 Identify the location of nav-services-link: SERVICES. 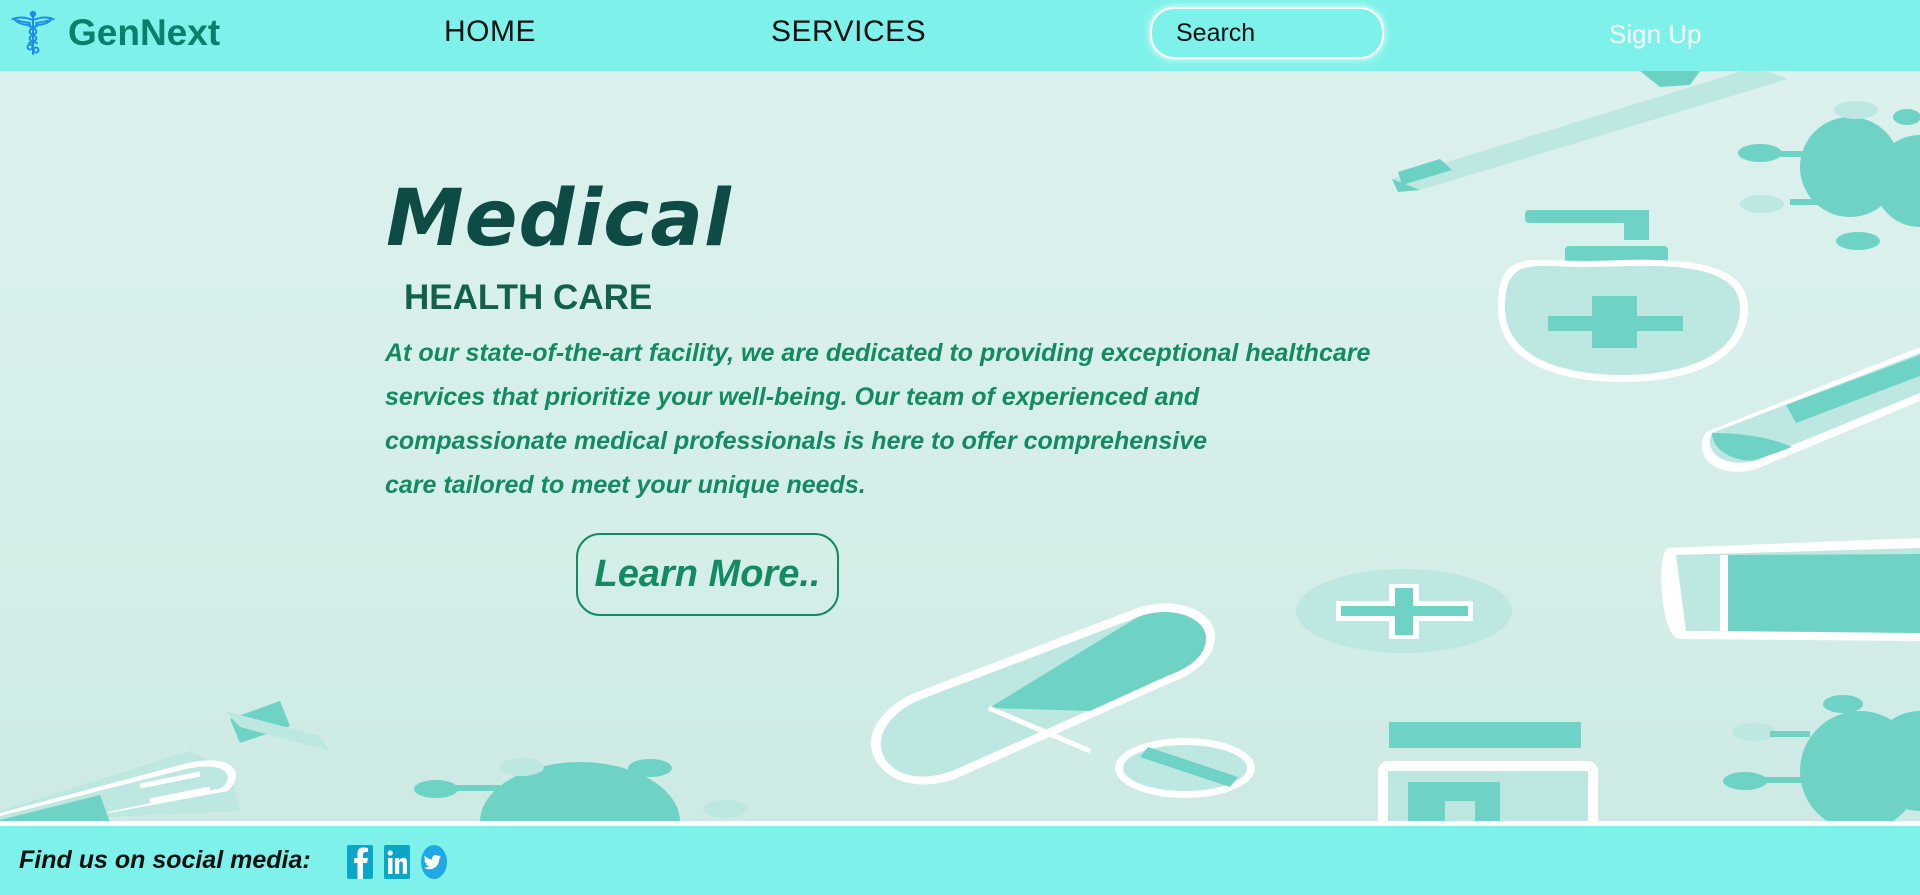
(848, 32).